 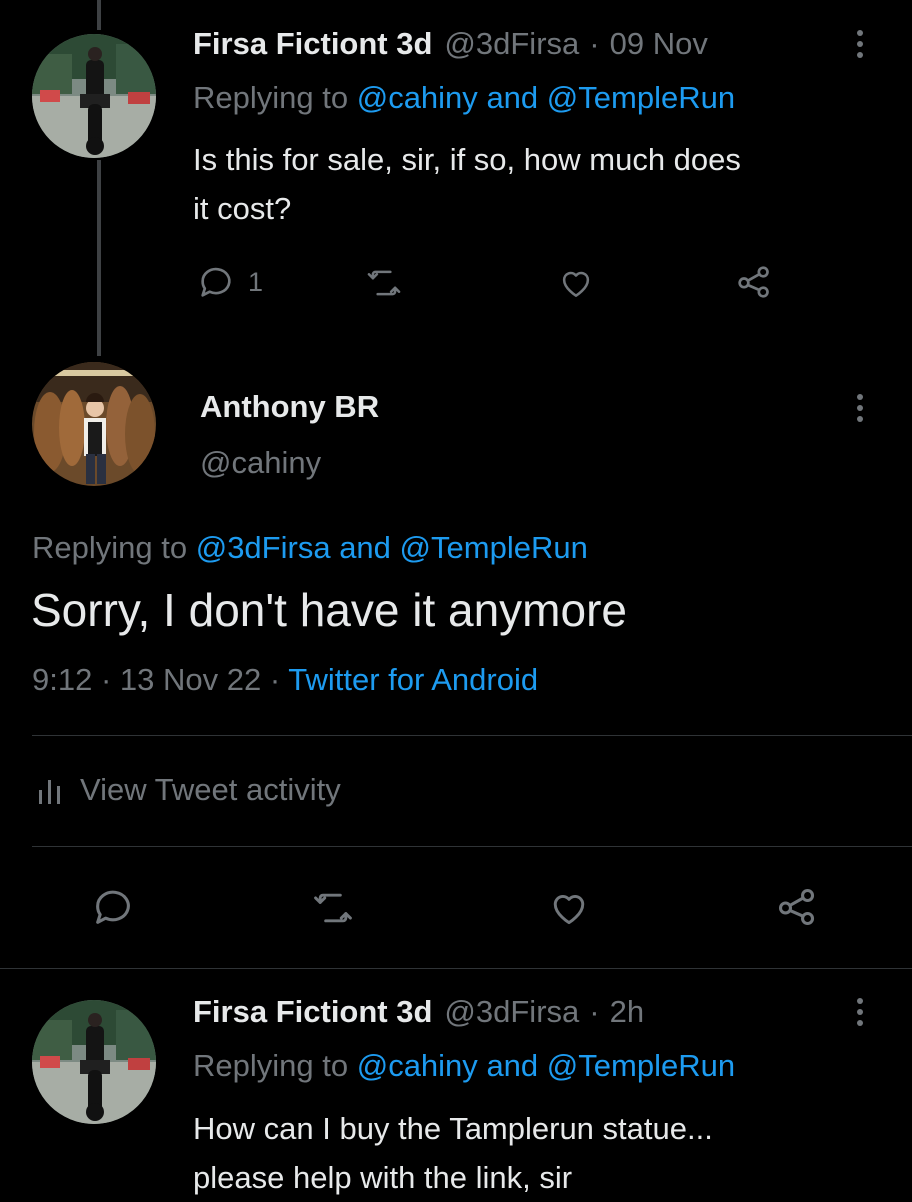 What do you see at coordinates (99, 15) in the screenshot?
I see `thread-line-top` at bounding box center [99, 15].